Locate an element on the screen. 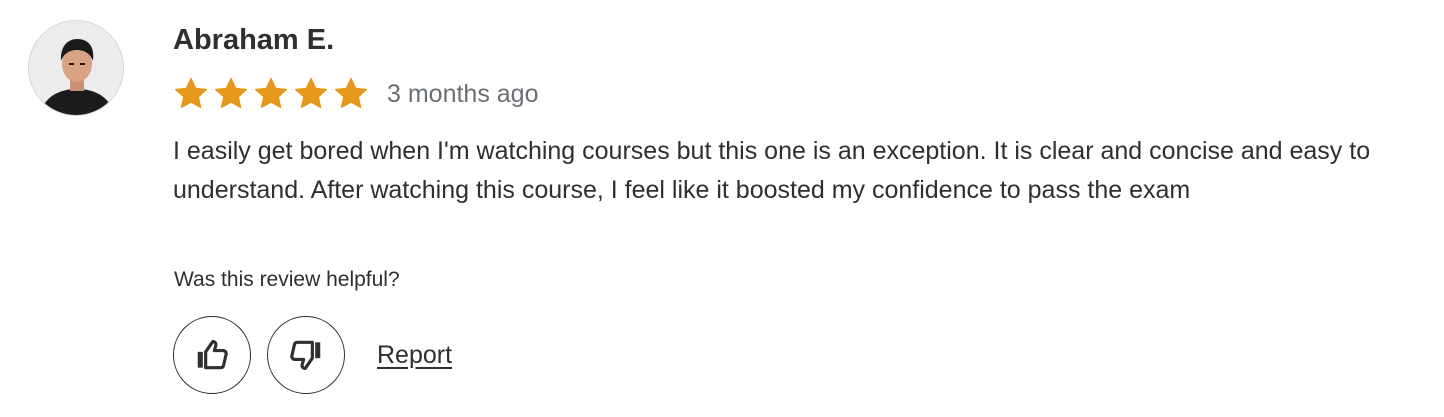 This screenshot has width=1444, height=417. review-date: 3 months ago is located at coordinates (463, 93).